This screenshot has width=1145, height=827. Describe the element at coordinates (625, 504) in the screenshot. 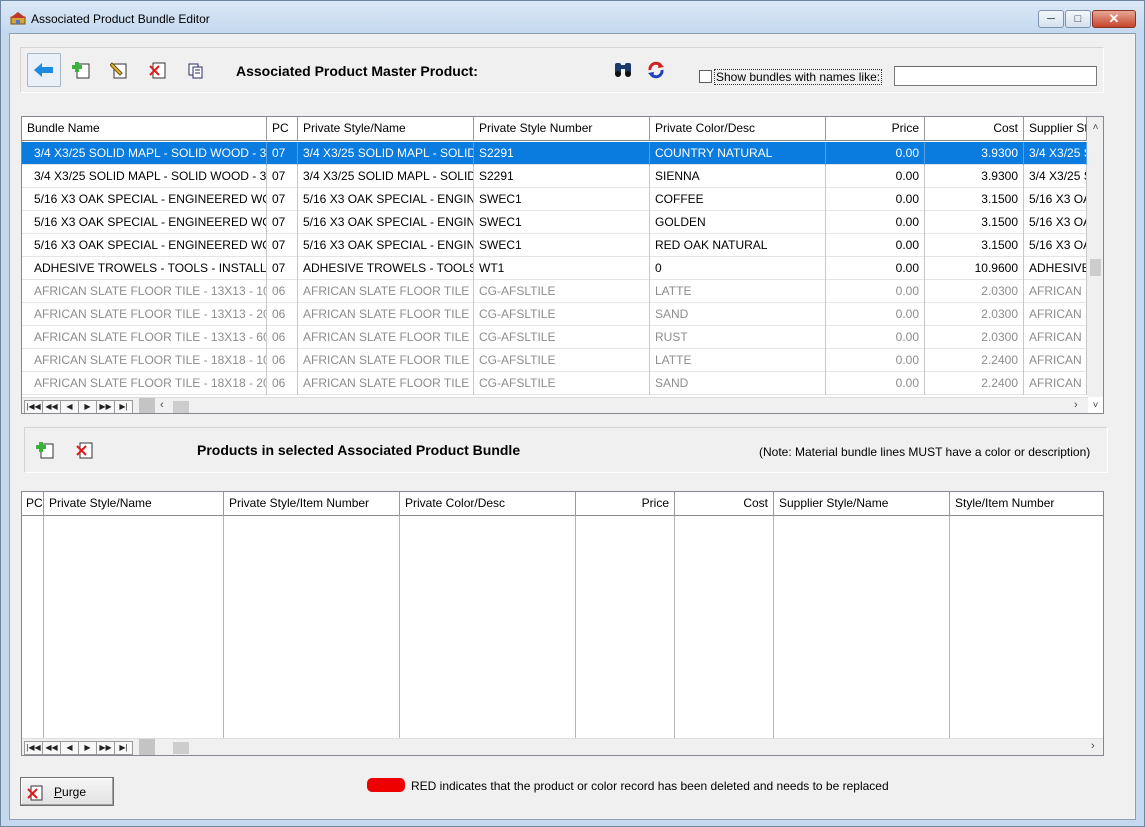

I see `products-column-header: Price` at that location.